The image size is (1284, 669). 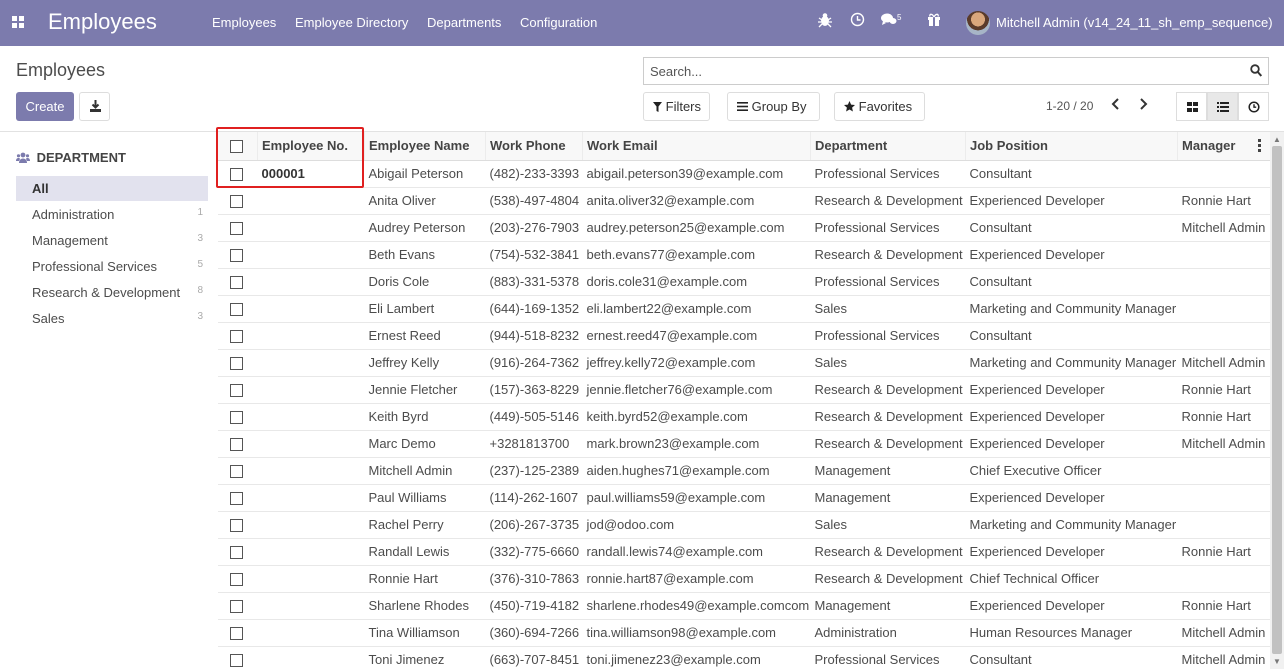 I want to click on work-phone-cell: (644)-169-1352, so click(x=534, y=308).